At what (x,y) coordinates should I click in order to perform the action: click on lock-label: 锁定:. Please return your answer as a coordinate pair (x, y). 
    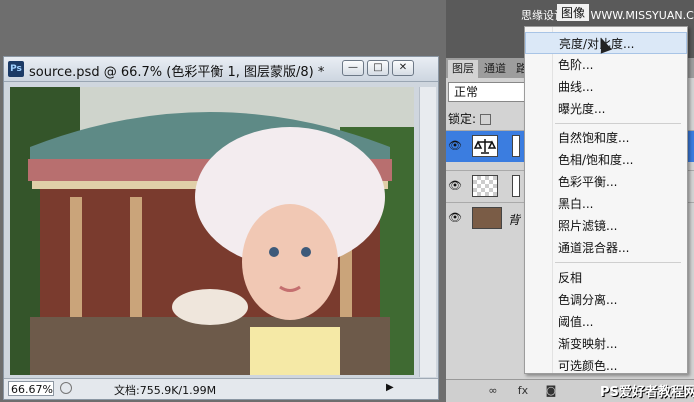
    Looking at the image, I should click on (462, 119).